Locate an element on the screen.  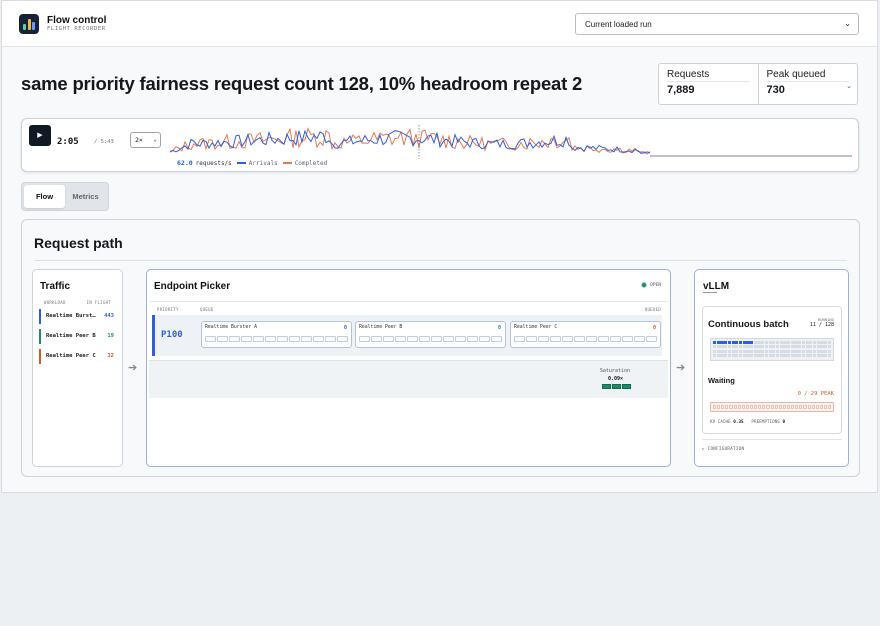
completed-series-line is located at coordinates (410, 141).